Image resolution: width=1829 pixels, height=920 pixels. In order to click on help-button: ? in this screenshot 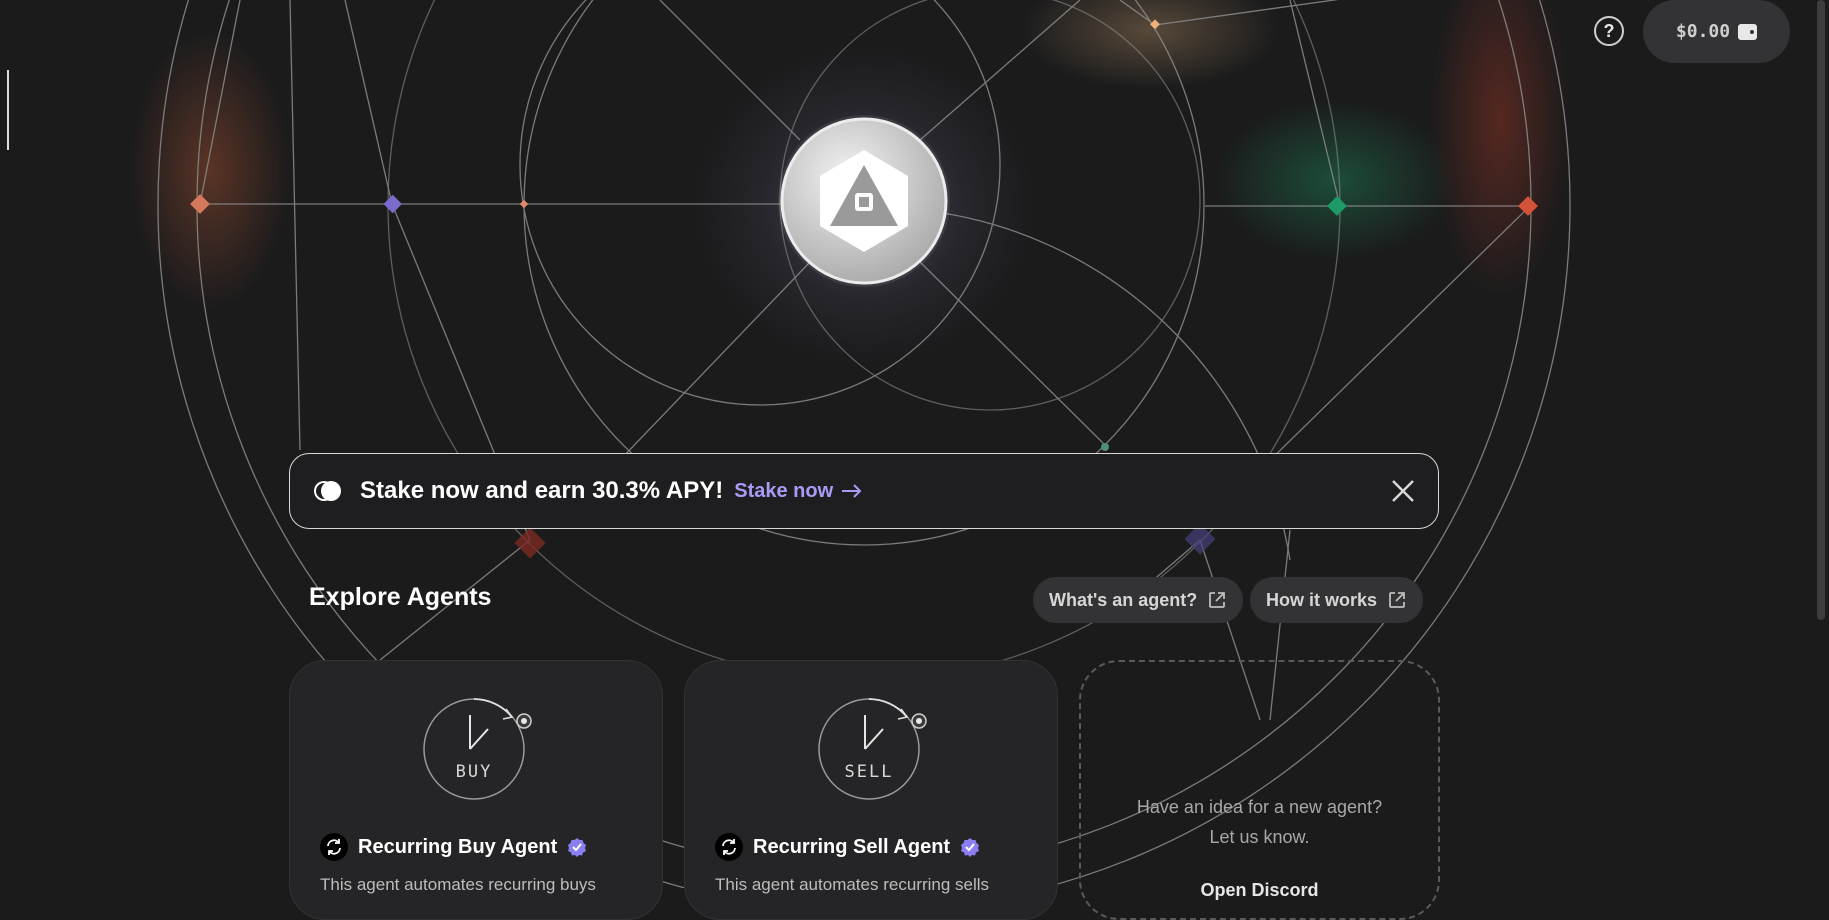, I will do `click(1609, 31)`.